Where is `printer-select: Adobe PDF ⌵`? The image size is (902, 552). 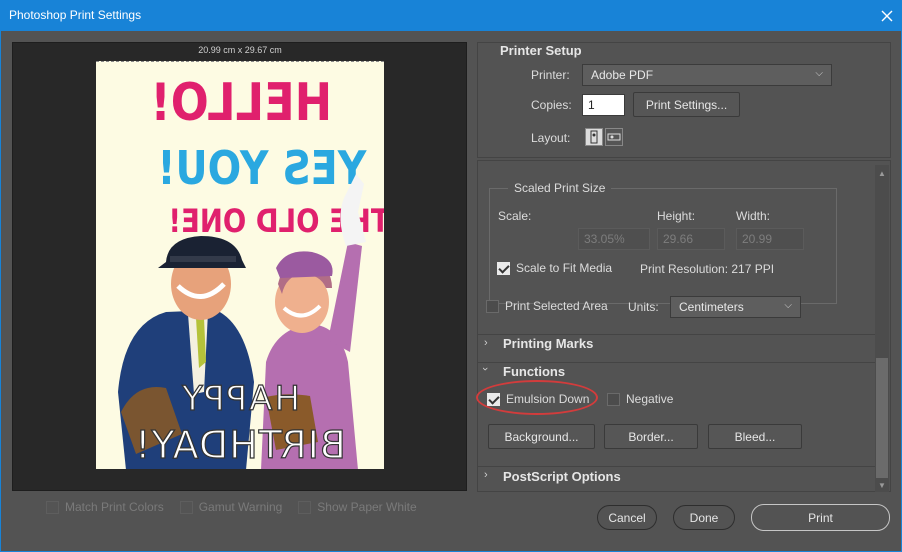
printer-select: Adobe PDF ⌵ is located at coordinates (707, 75).